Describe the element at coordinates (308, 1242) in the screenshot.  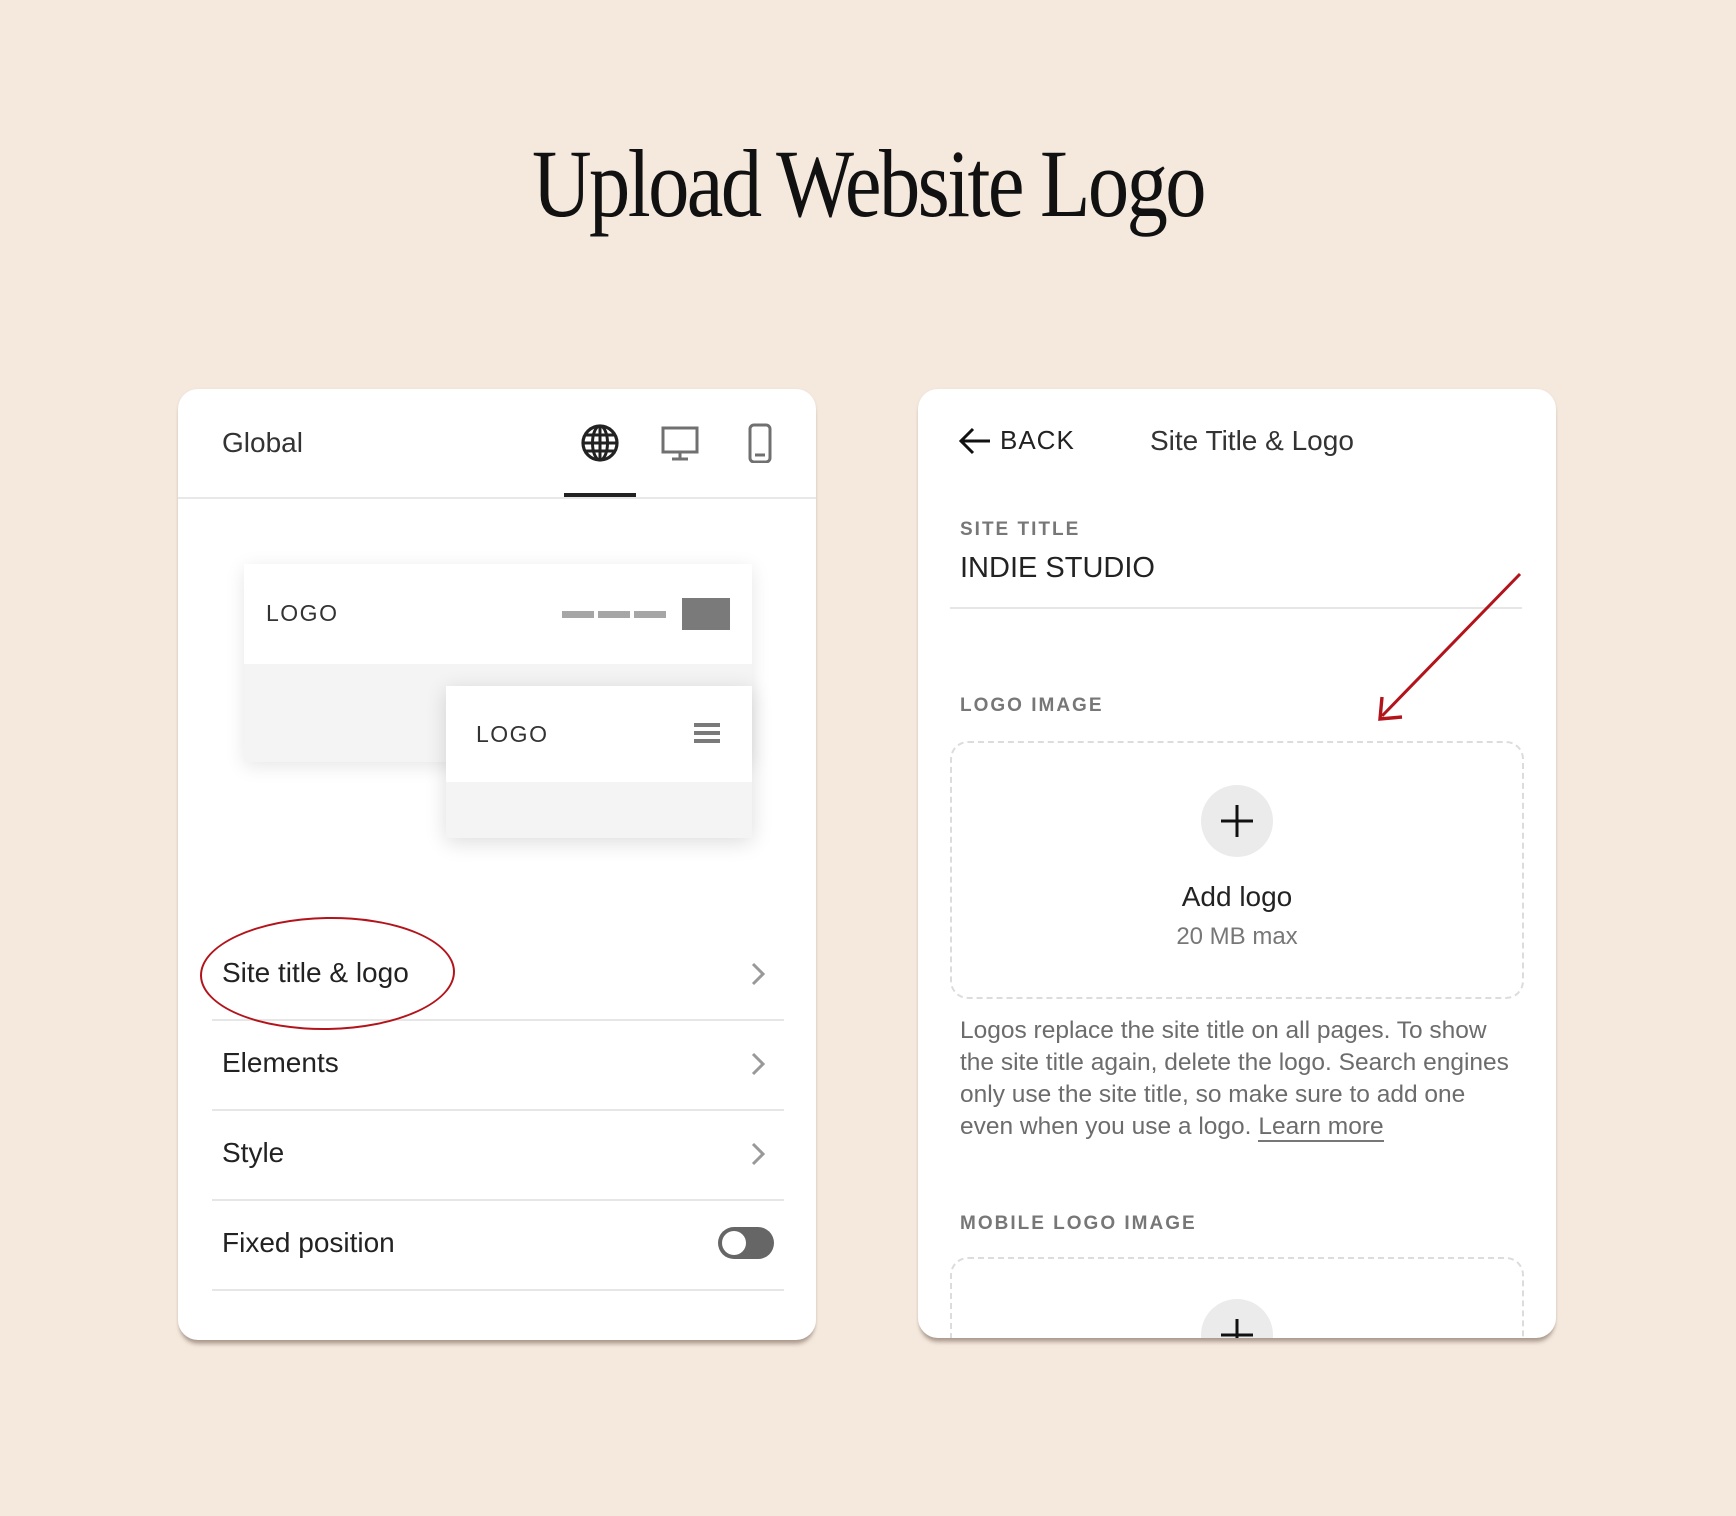
I see `menu-item-label: Fixed position` at that location.